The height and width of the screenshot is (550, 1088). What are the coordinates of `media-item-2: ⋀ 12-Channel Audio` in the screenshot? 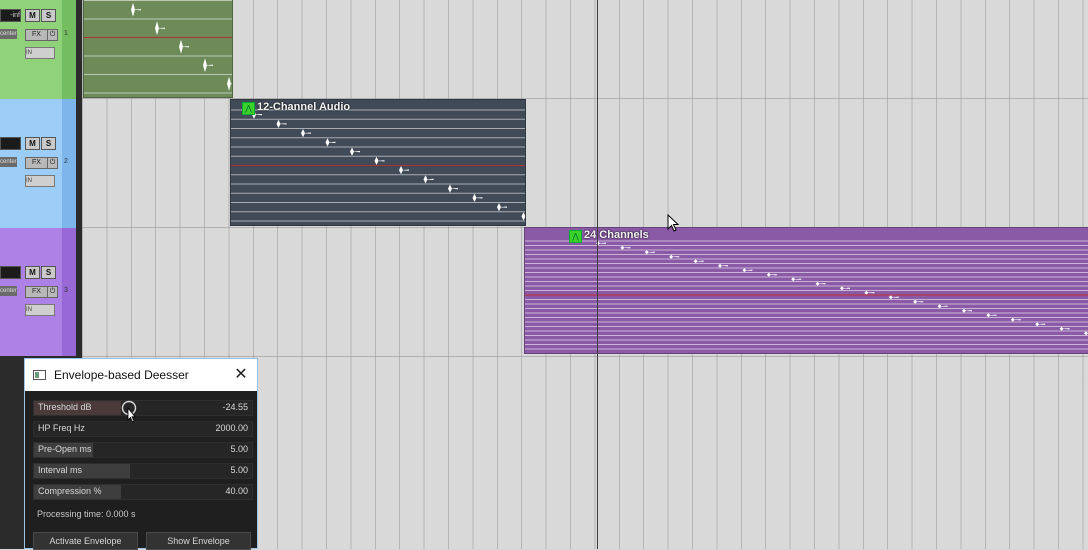 It's located at (378, 162).